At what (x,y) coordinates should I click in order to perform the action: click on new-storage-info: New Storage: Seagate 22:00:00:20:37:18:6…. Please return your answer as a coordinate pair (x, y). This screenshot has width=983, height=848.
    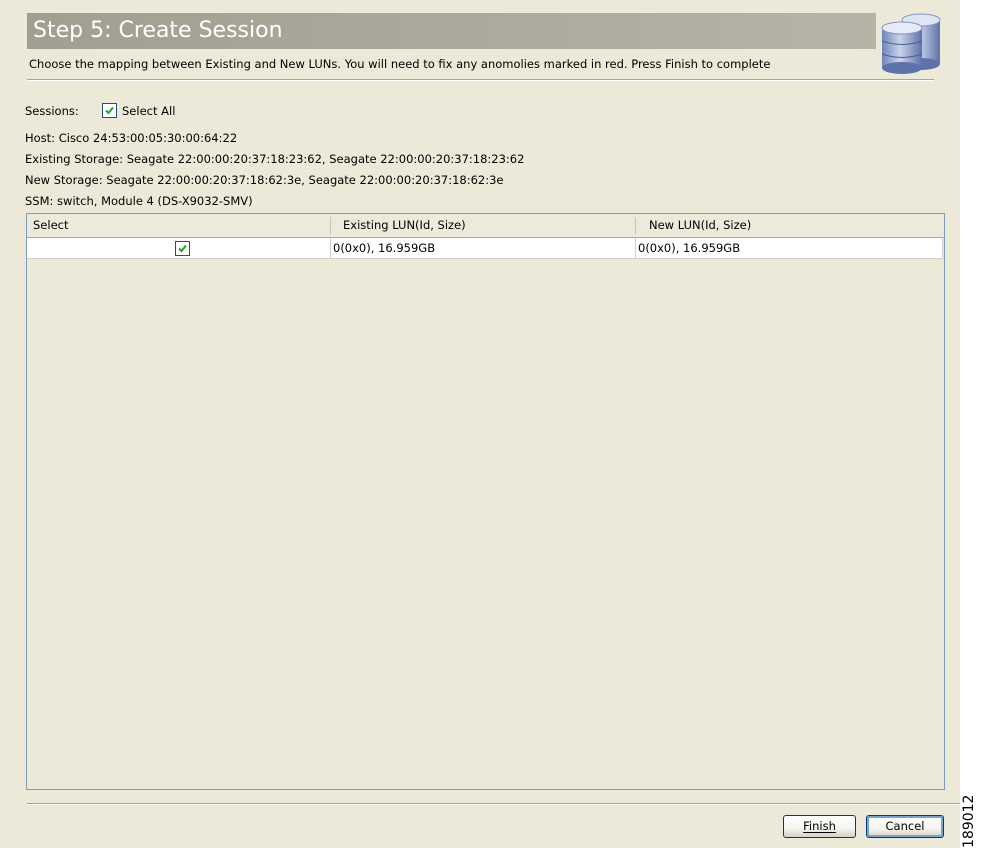
    Looking at the image, I should click on (264, 180).